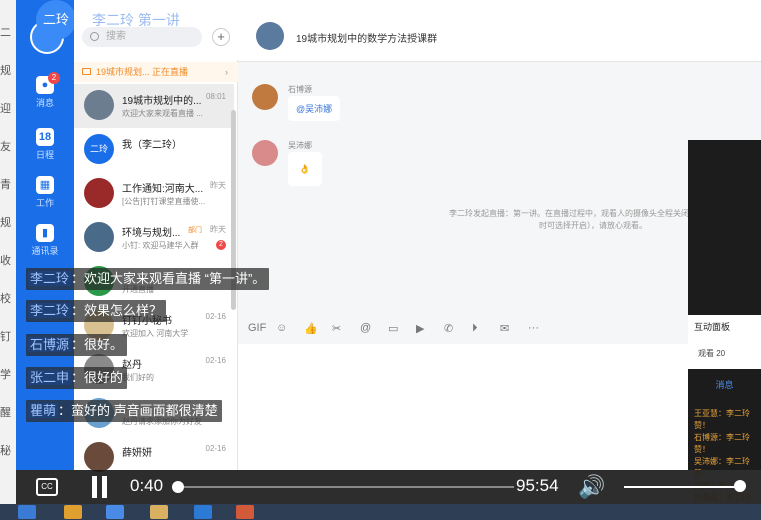 The image size is (761, 520). I want to click on search-input: 搜索, so click(142, 37).